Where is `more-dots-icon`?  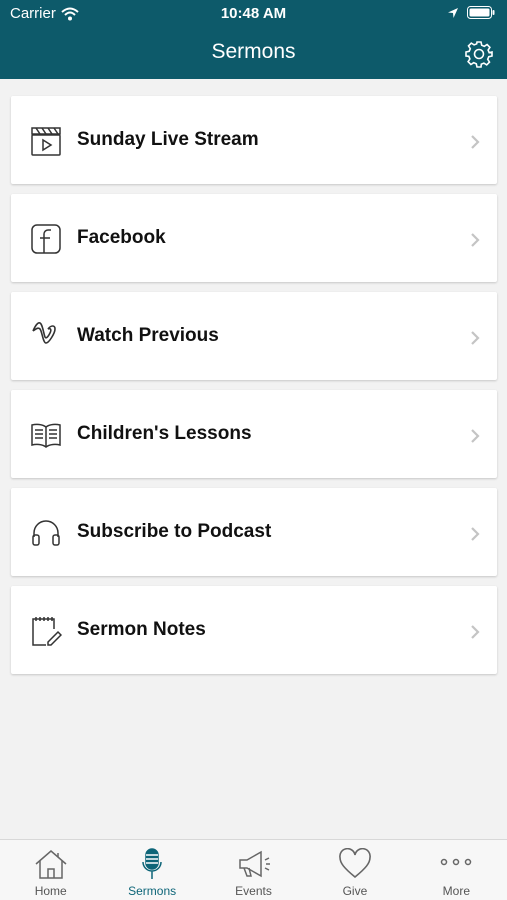
more-dots-icon is located at coordinates (456, 862).